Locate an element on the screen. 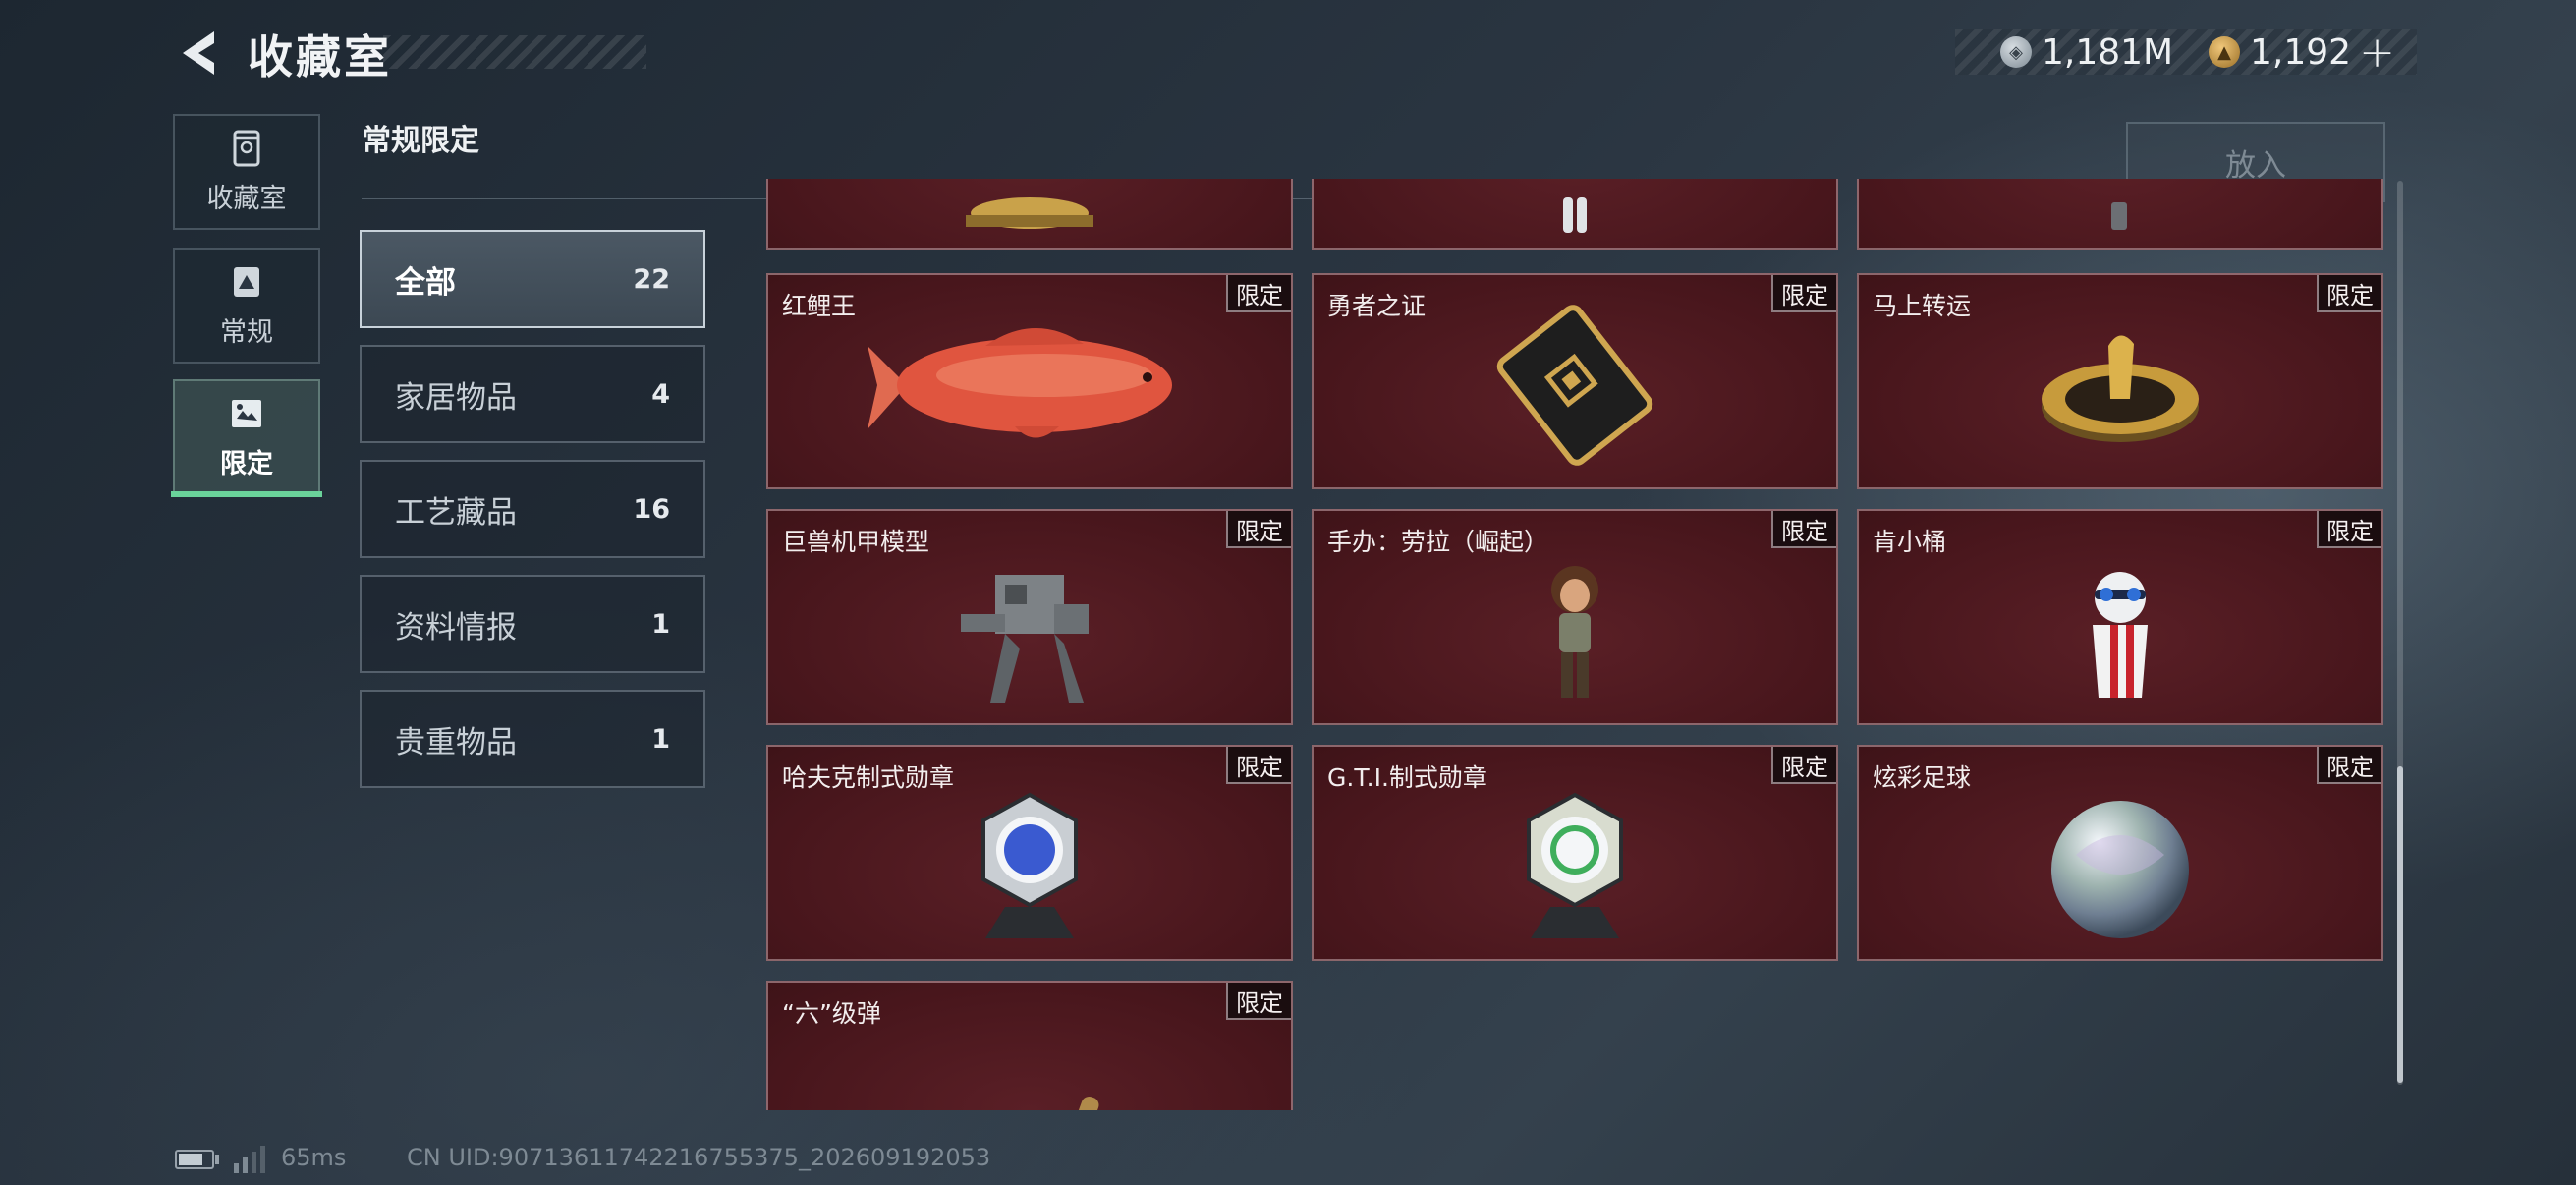 The width and height of the screenshot is (2576, 1185). category-crafts: 工艺藏品 16 is located at coordinates (532, 509).